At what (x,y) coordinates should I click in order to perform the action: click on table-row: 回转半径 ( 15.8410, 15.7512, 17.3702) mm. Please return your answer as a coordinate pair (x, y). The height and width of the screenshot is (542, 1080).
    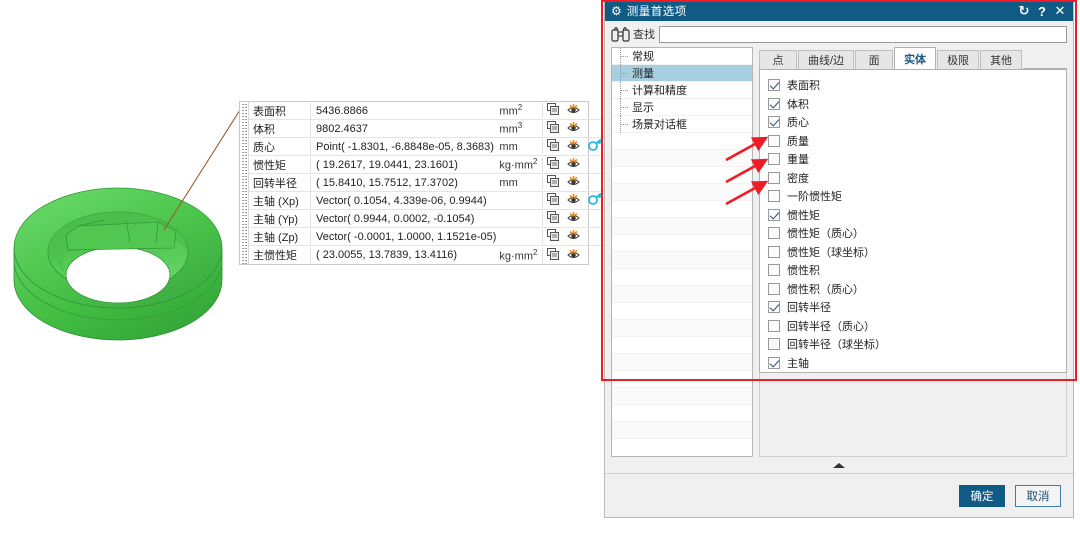
    Looking at the image, I should click on (428, 183).